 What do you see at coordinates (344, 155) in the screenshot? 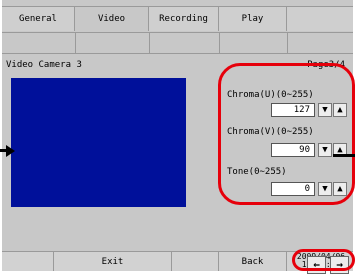
I see `controls-pointer-line` at bounding box center [344, 155].